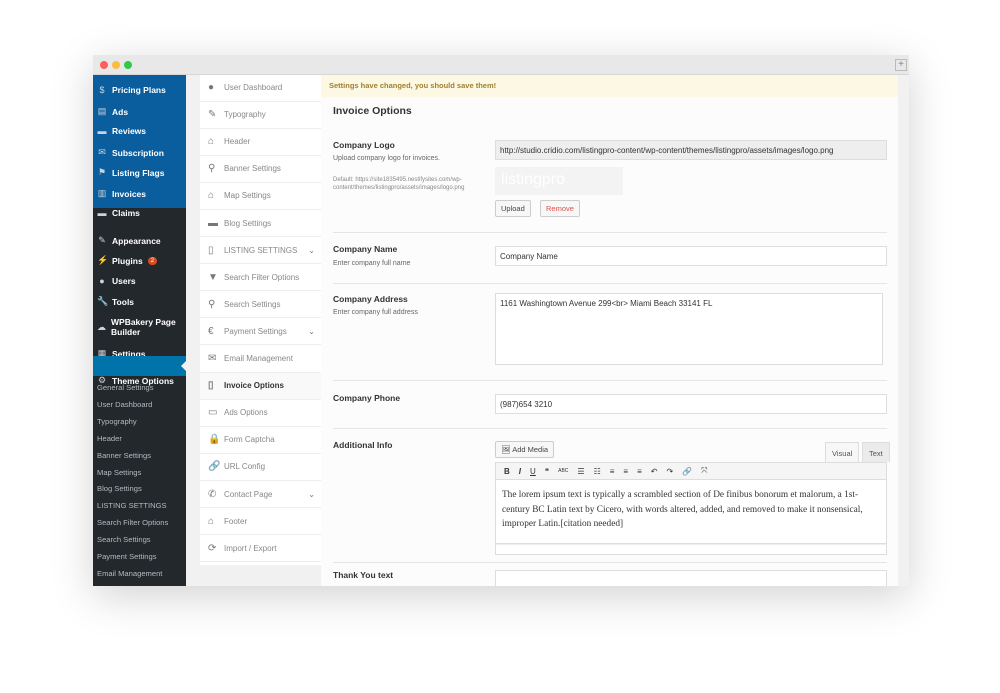  Describe the element at coordinates (141, 111) in the screenshot. I see `admin-menu-item: ▤ Ads` at that location.